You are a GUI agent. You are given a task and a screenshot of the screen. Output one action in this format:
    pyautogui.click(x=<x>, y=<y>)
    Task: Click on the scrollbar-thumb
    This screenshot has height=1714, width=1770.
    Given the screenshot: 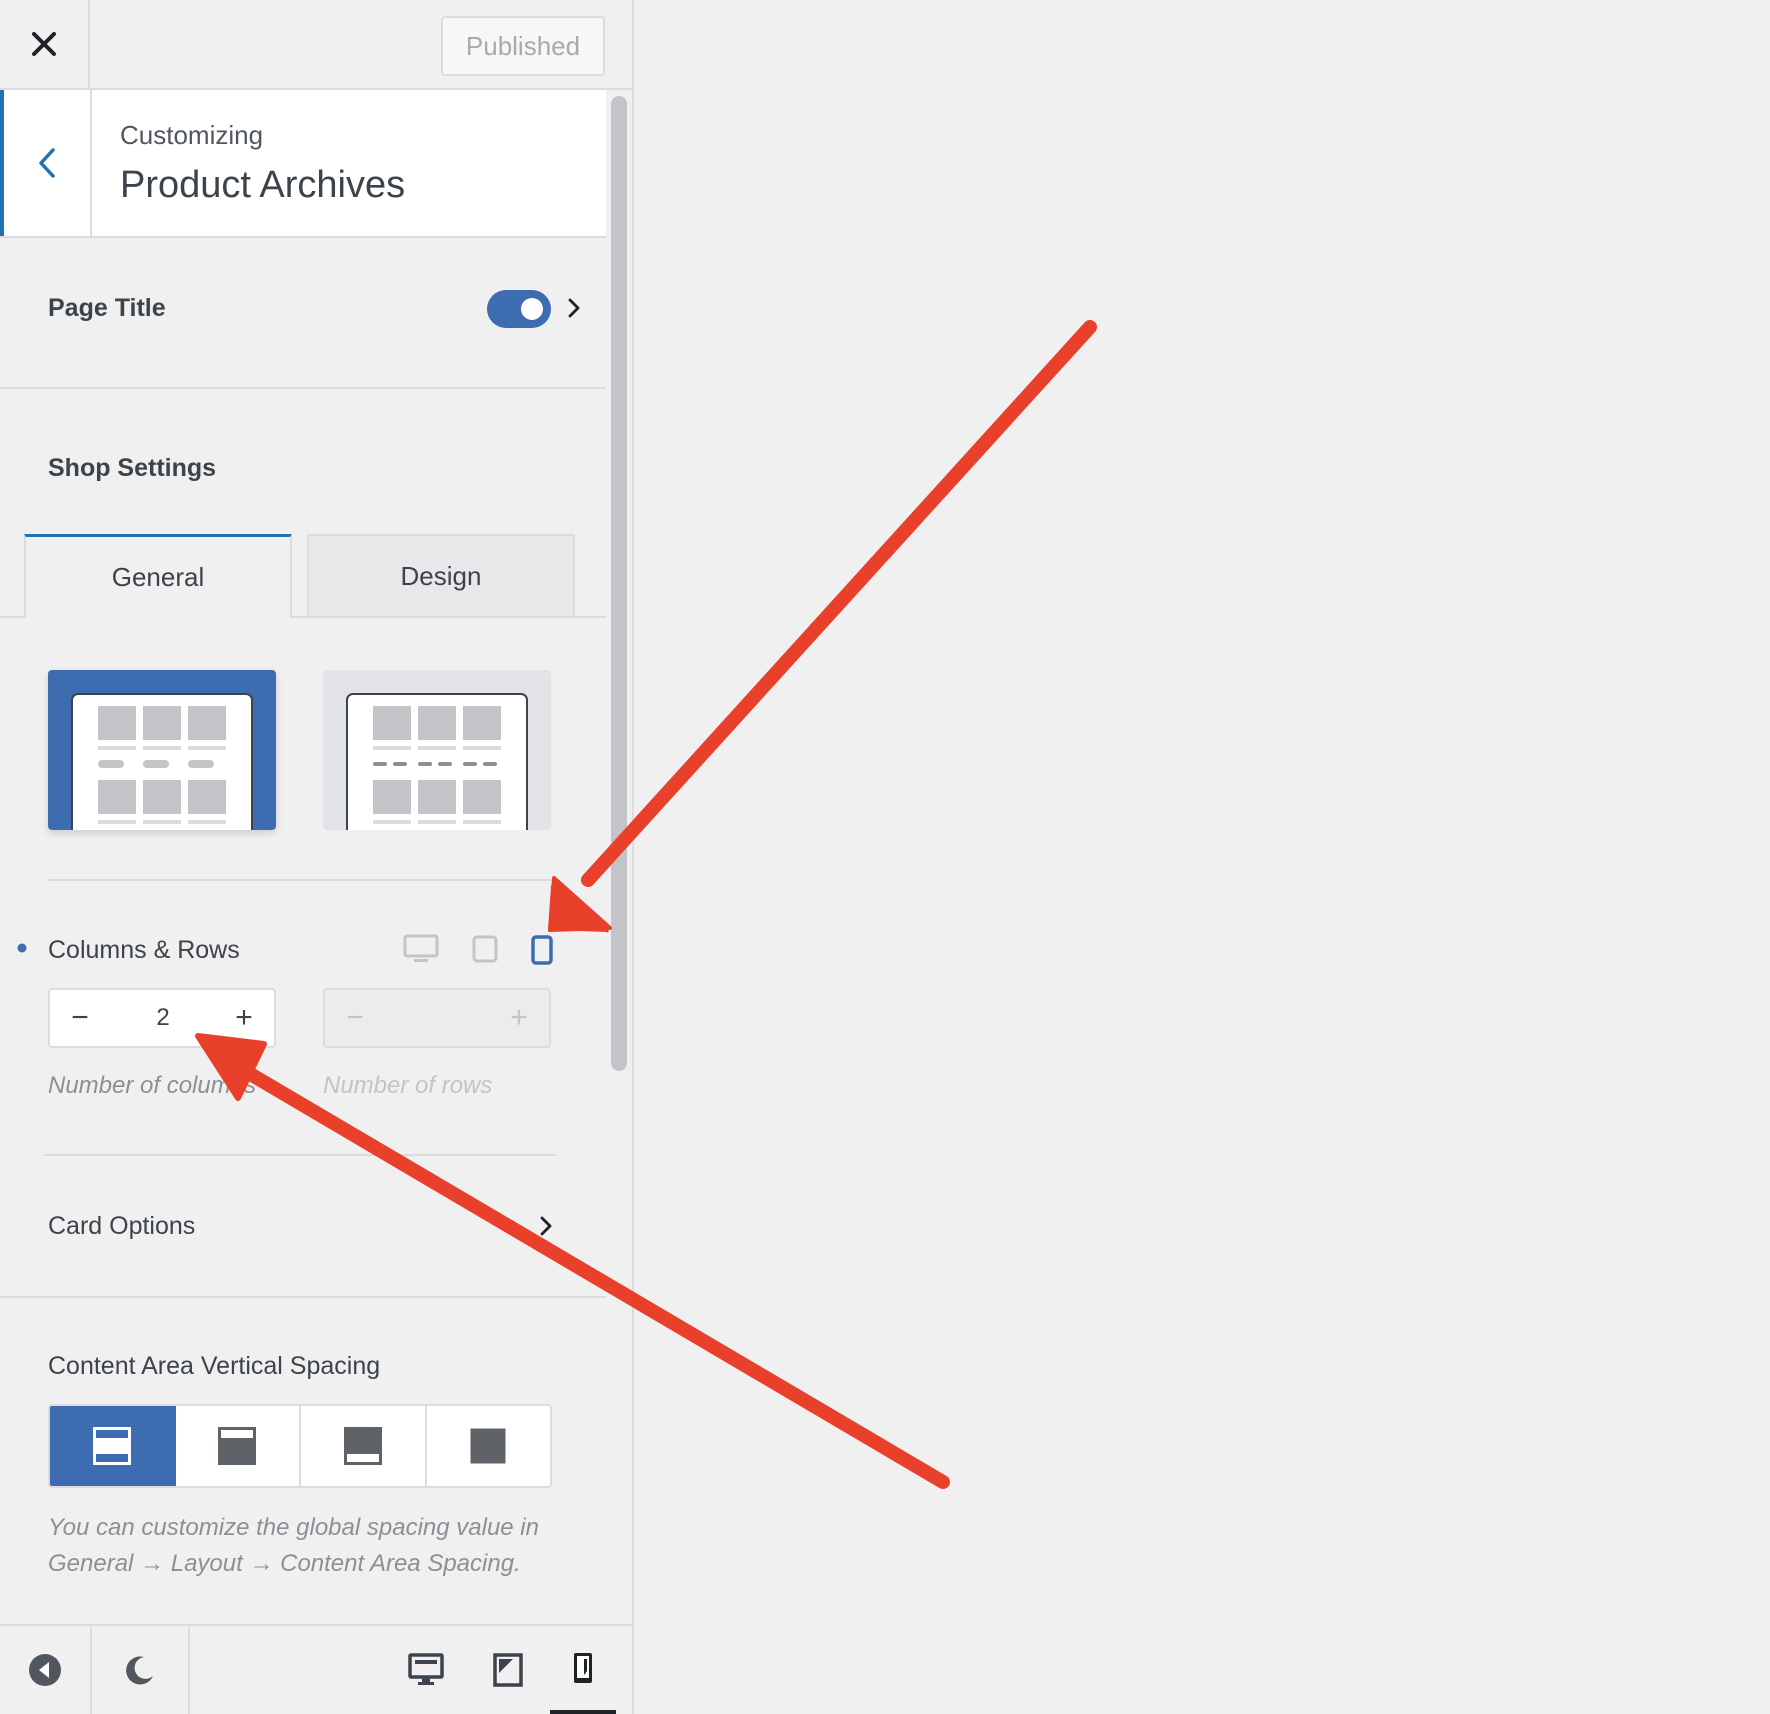 What is the action you would take?
    pyautogui.click(x=619, y=583)
    